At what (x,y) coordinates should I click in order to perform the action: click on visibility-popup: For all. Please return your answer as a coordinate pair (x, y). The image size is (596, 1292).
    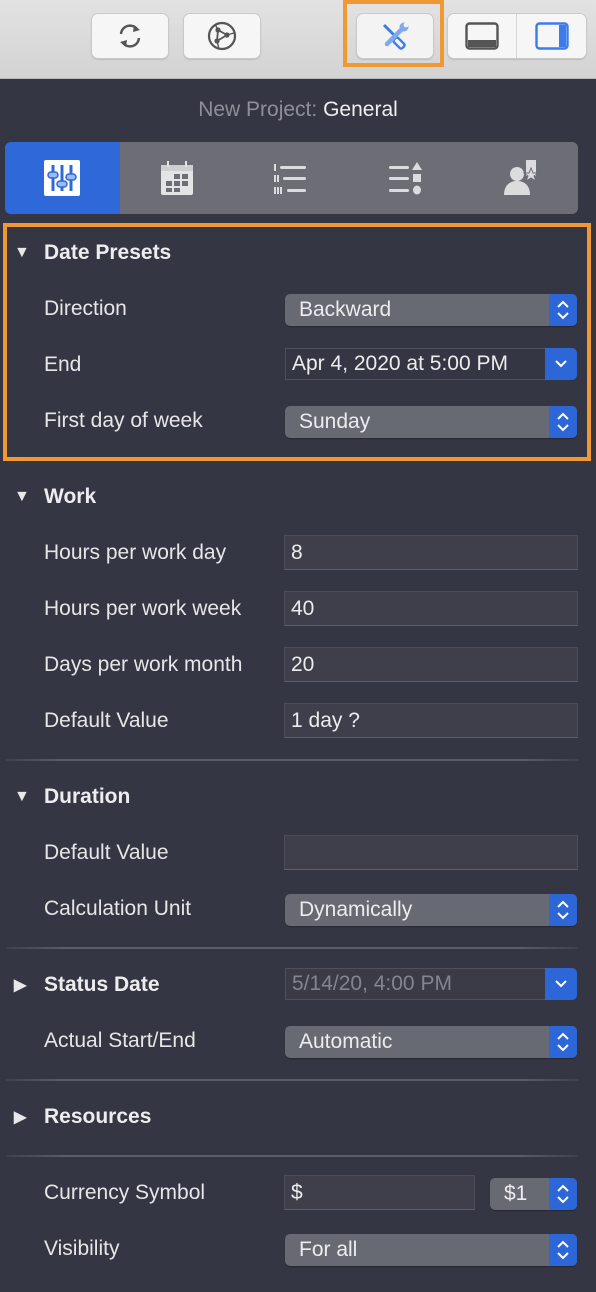
    Looking at the image, I should click on (431, 1250).